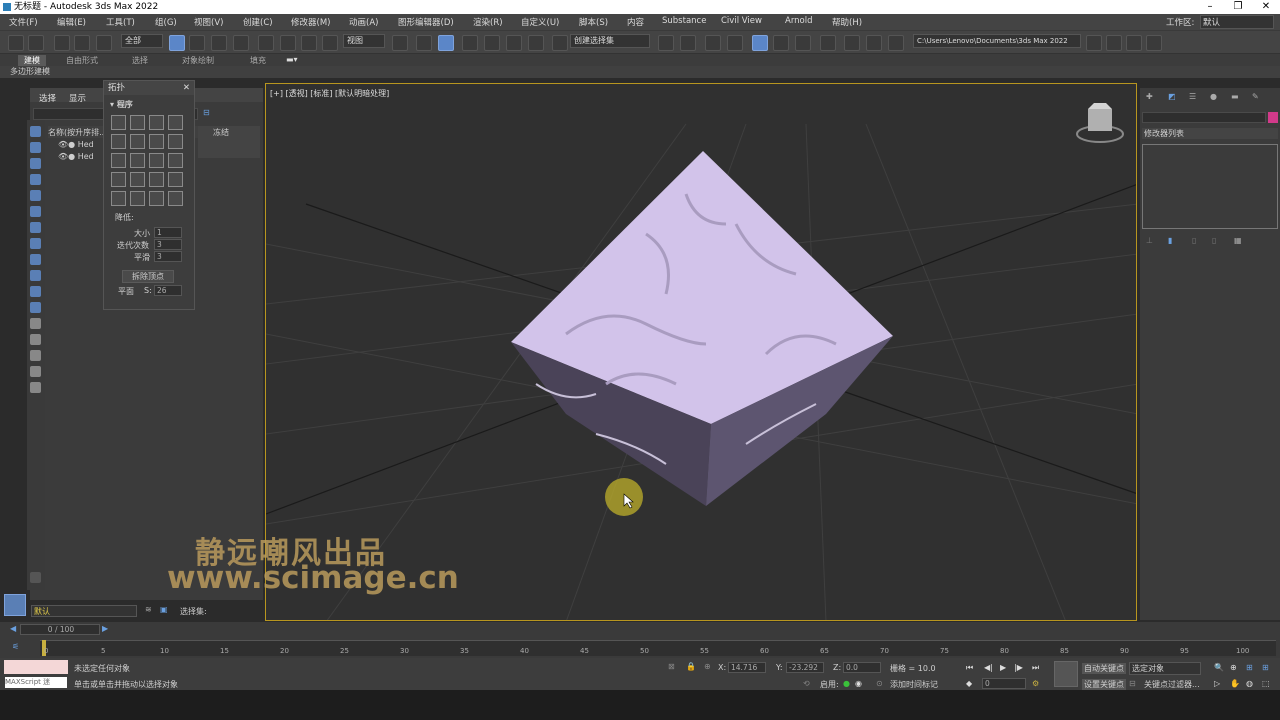 This screenshot has height=720, width=1280. Describe the element at coordinates (1165, 668) in the screenshot. I see `key-target-select: 选定对象` at that location.